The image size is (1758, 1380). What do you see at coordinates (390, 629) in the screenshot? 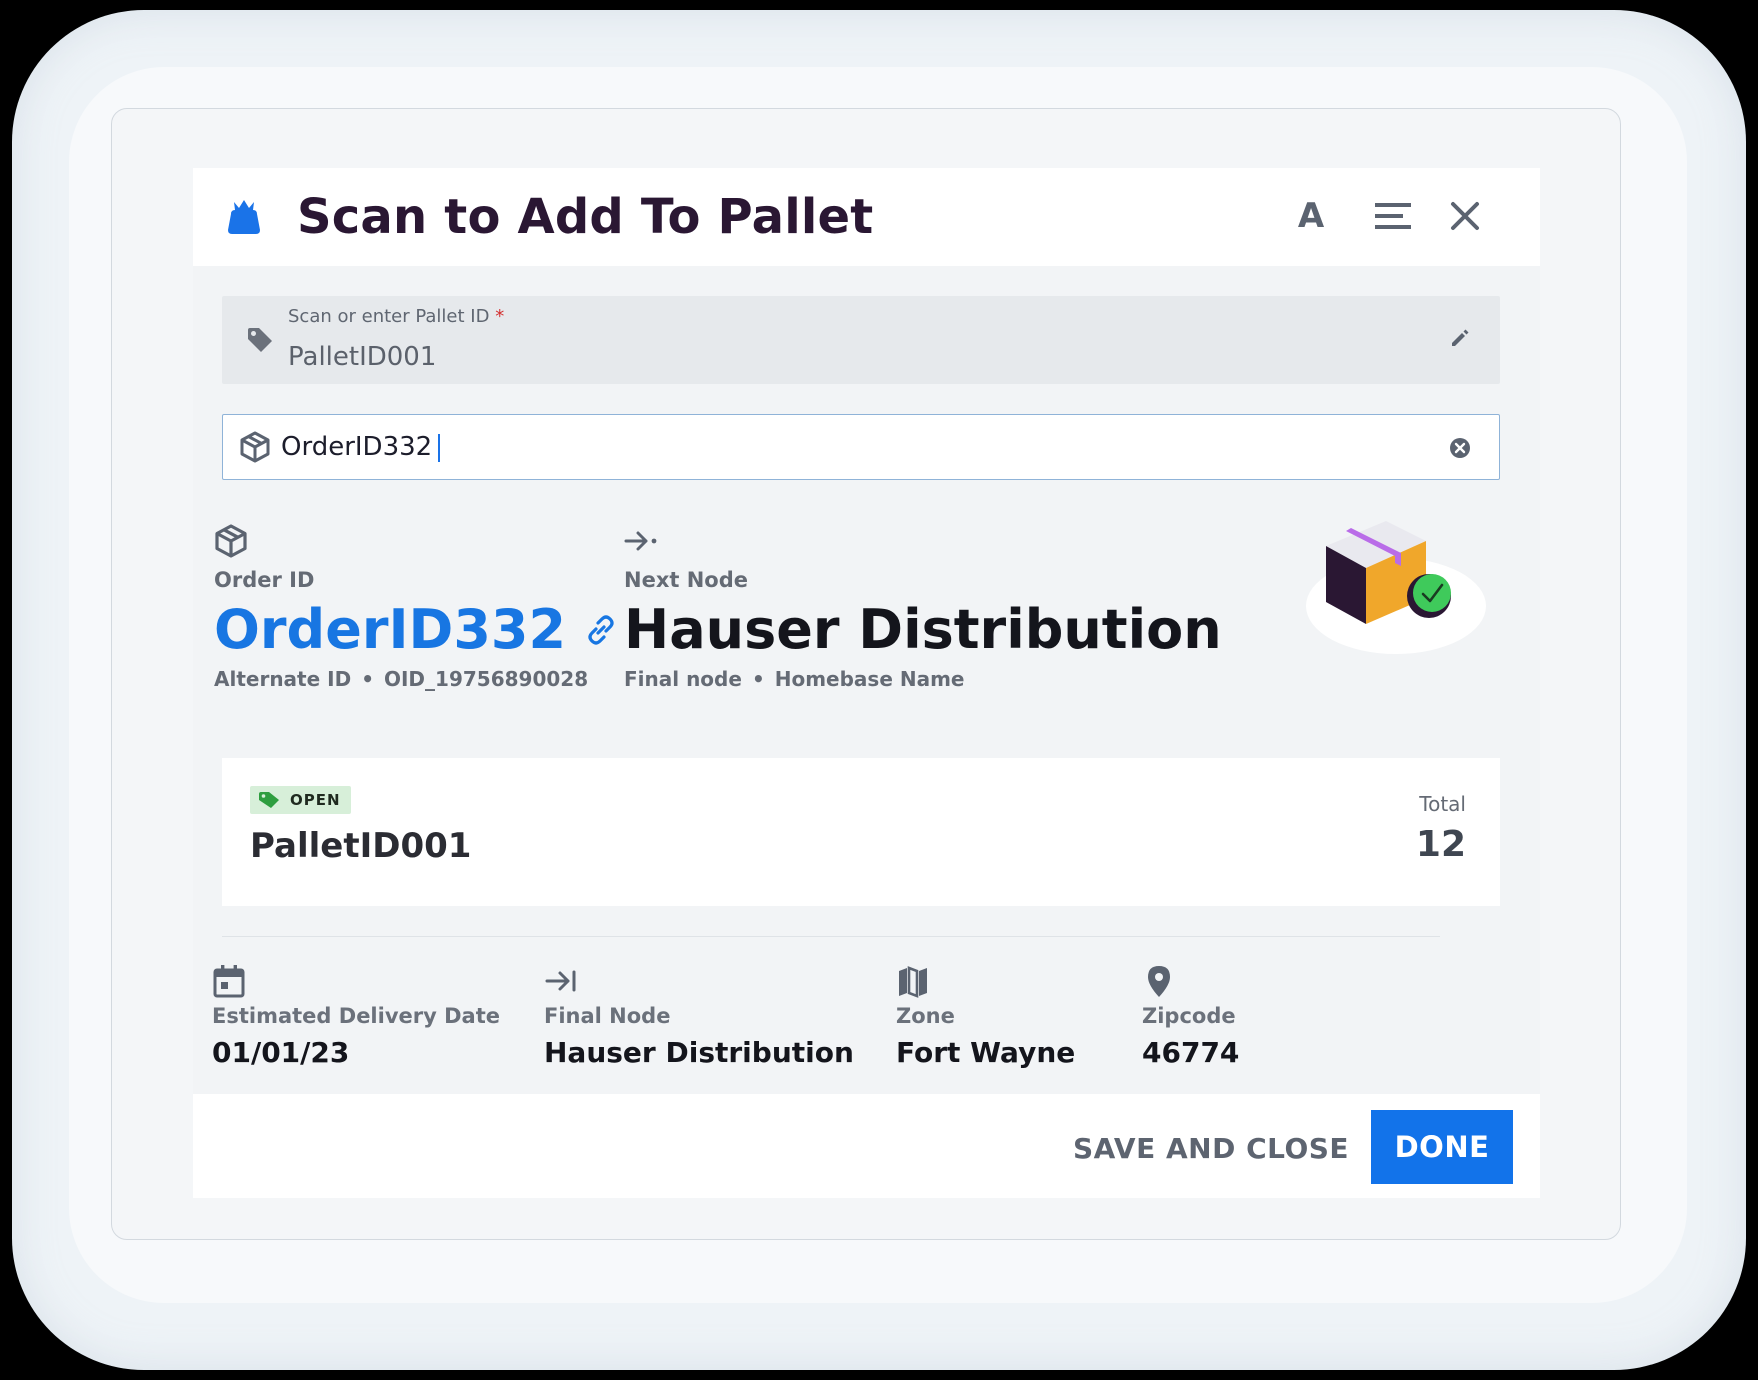
I see `order-id-value: OrderID332` at bounding box center [390, 629].